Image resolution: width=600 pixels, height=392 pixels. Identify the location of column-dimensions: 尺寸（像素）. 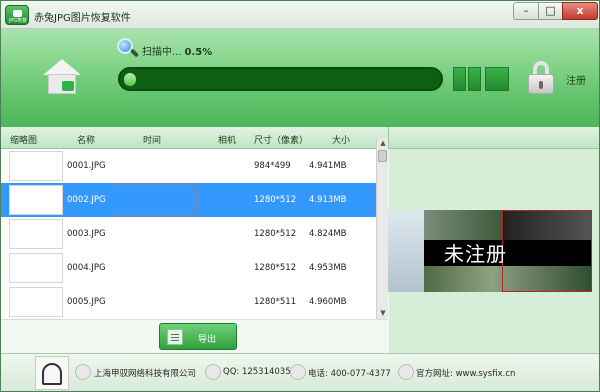
(281, 139).